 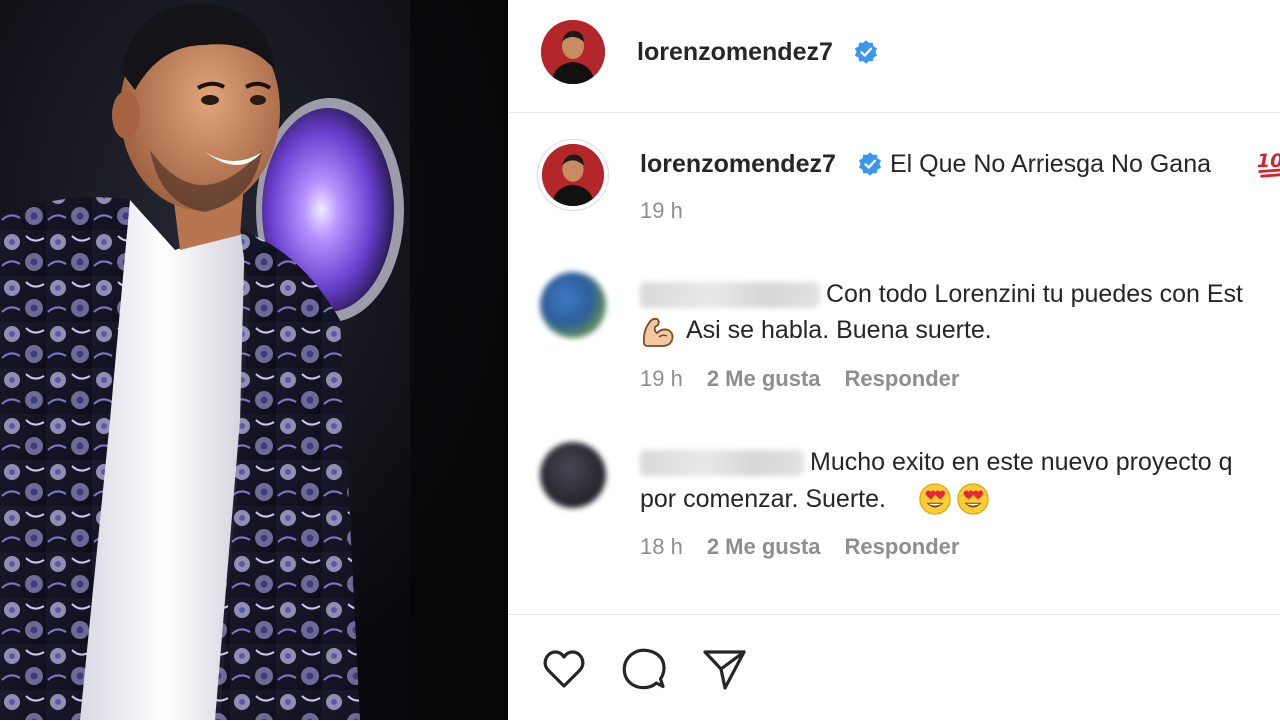 I want to click on comment-bubble-icon, so click(x=644, y=669).